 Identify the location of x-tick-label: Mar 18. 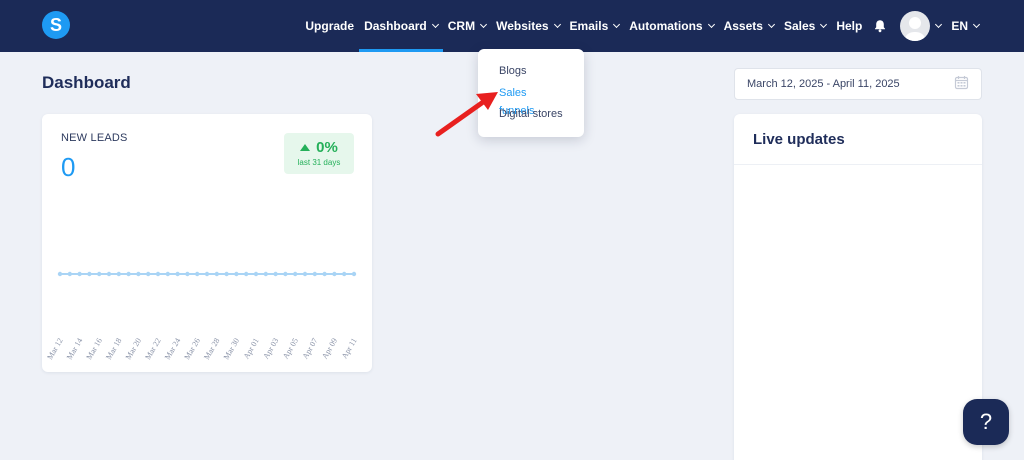
(113, 349).